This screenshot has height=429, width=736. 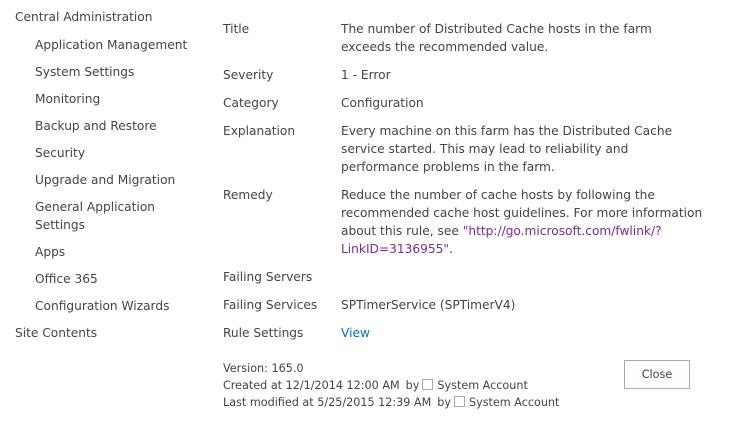 I want to click on rule-settings-label: Rule Settings, so click(x=263, y=333).